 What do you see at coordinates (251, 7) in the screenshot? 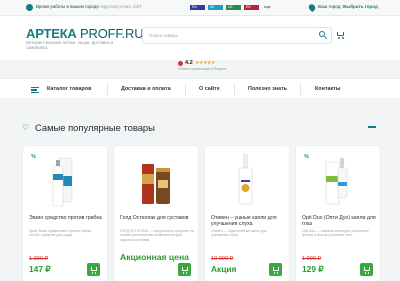
I see `lang-en-button: EN` at bounding box center [251, 7].